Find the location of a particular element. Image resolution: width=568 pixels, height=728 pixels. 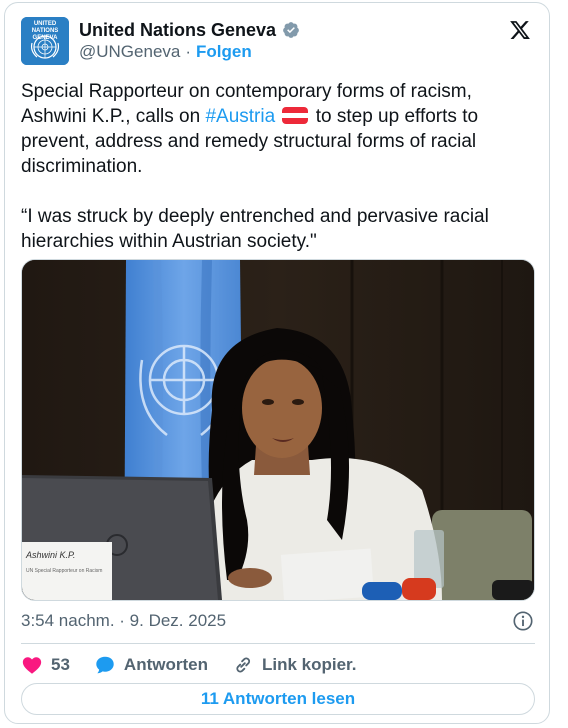

follow-button: Folgen is located at coordinates (224, 52).